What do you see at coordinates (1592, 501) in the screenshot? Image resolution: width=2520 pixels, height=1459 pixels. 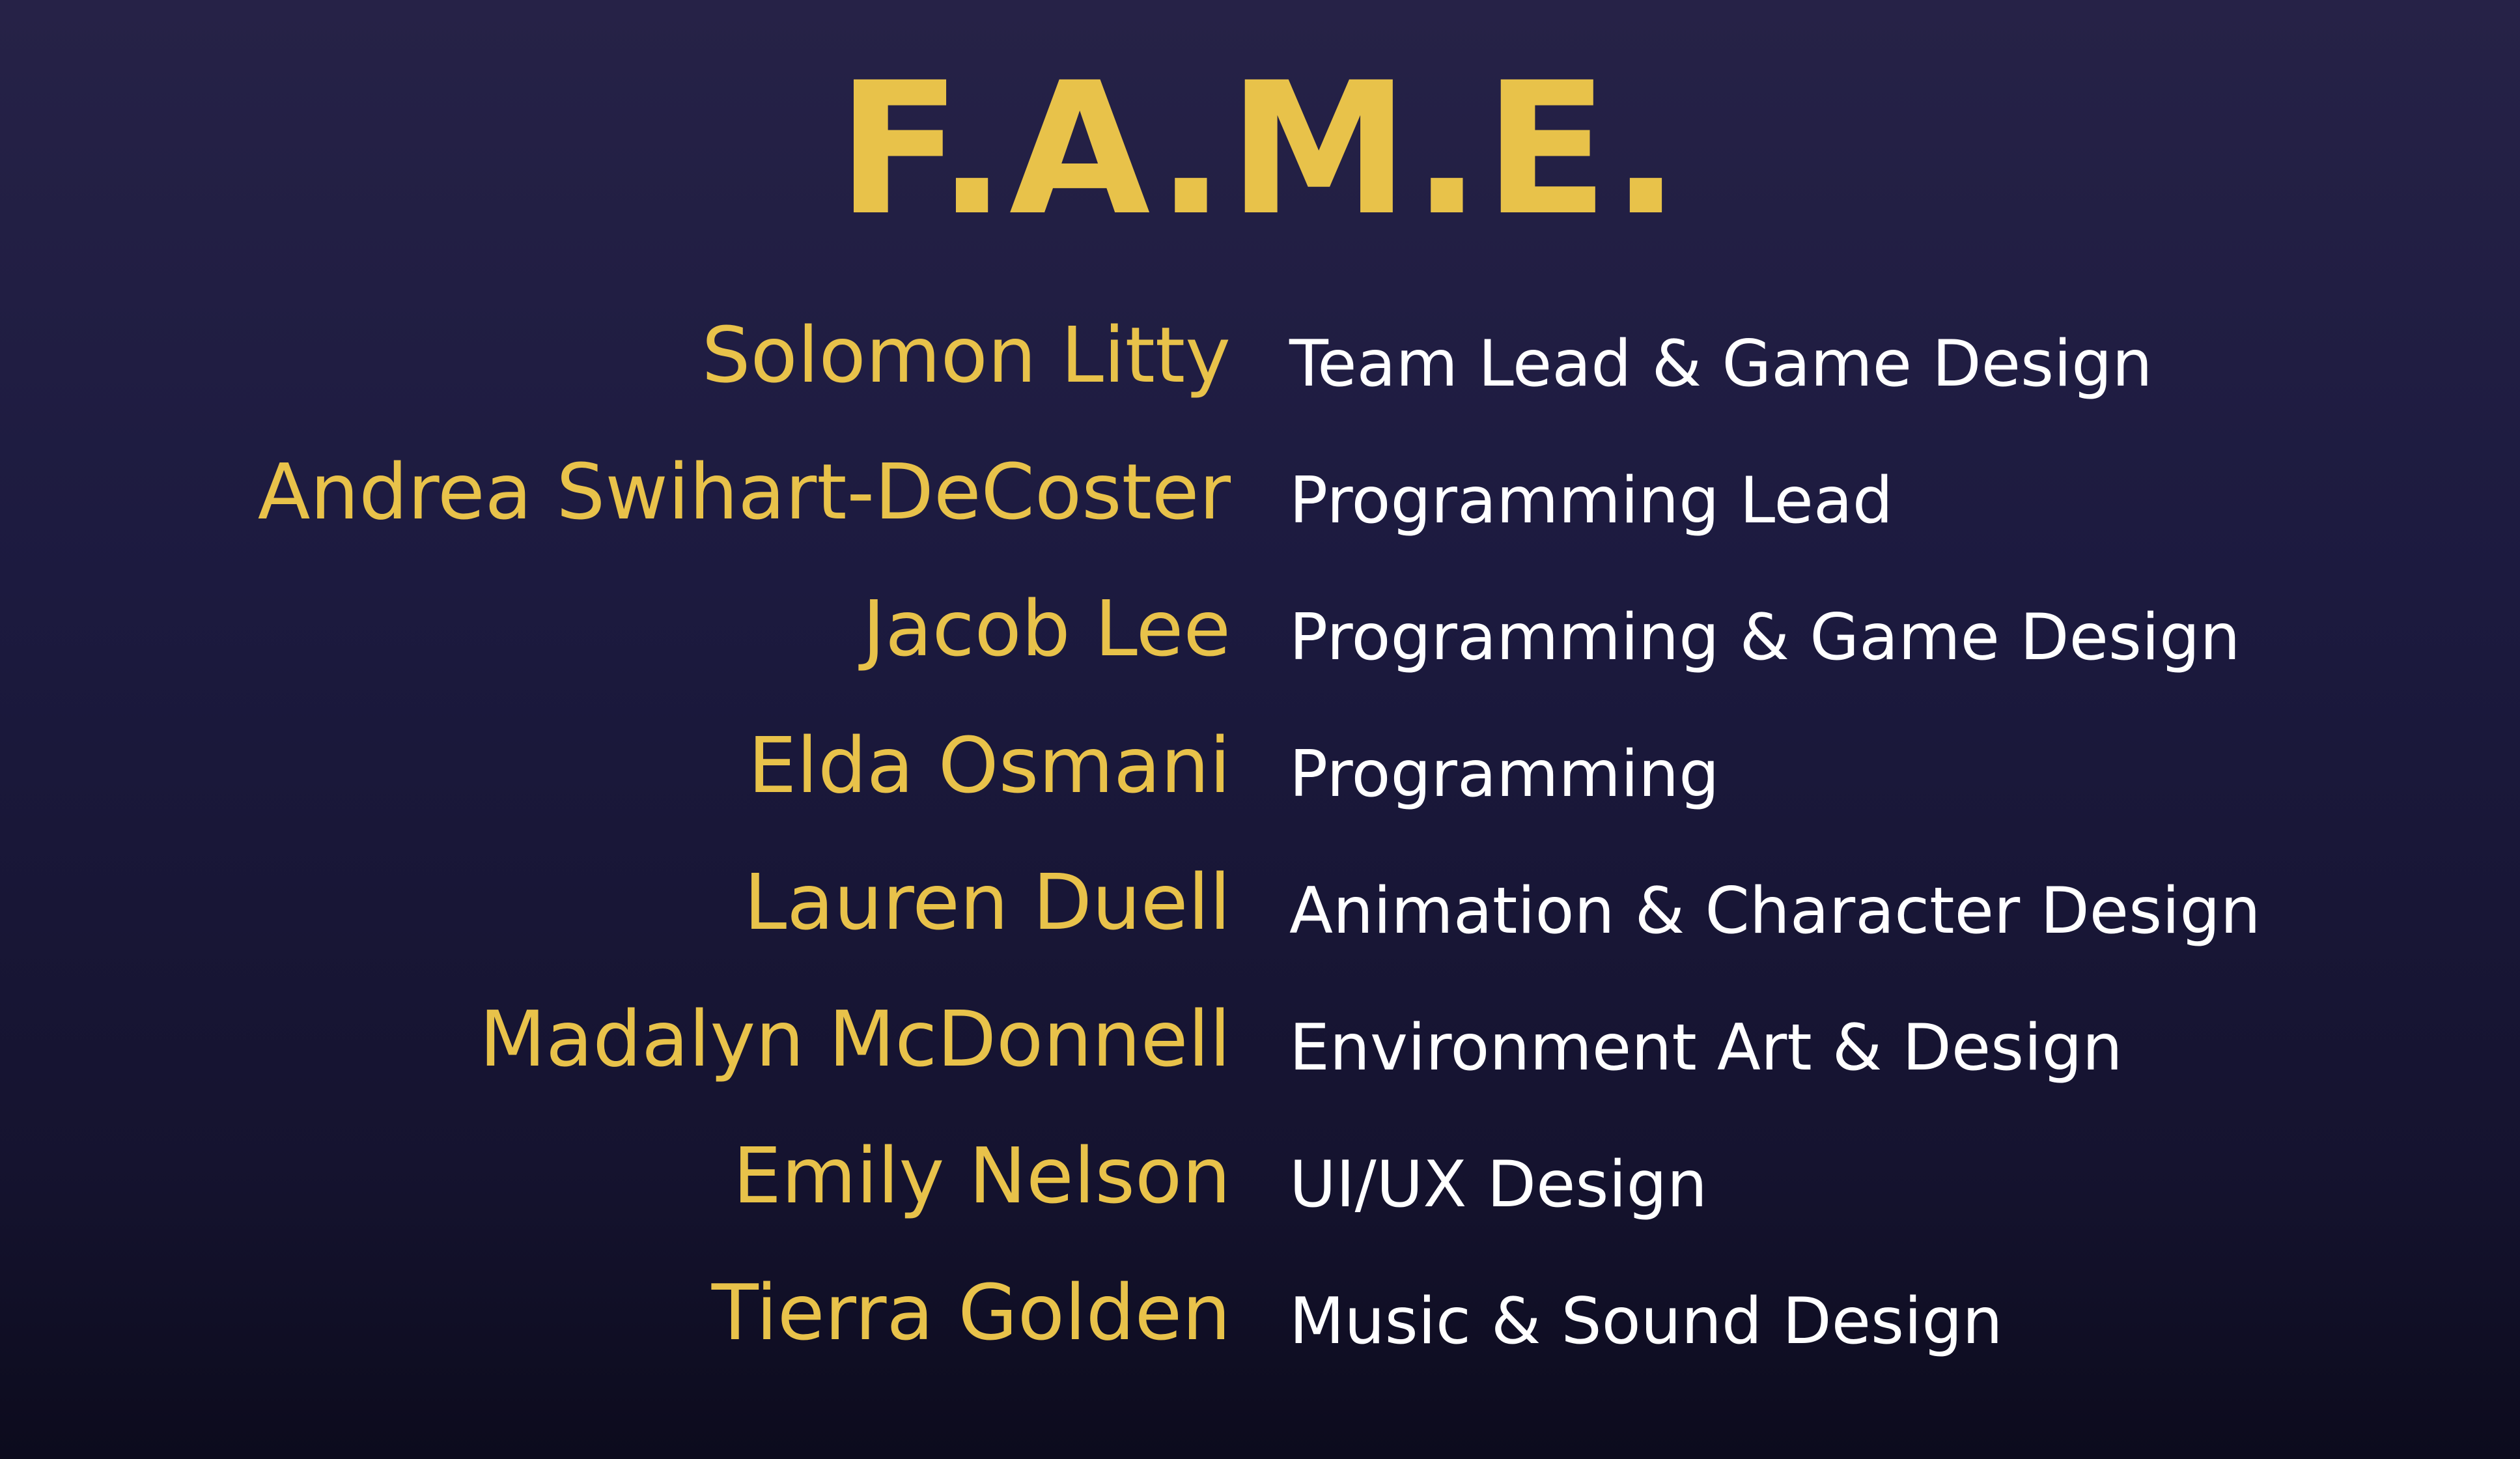 I see `member-role: Programming Lead` at bounding box center [1592, 501].